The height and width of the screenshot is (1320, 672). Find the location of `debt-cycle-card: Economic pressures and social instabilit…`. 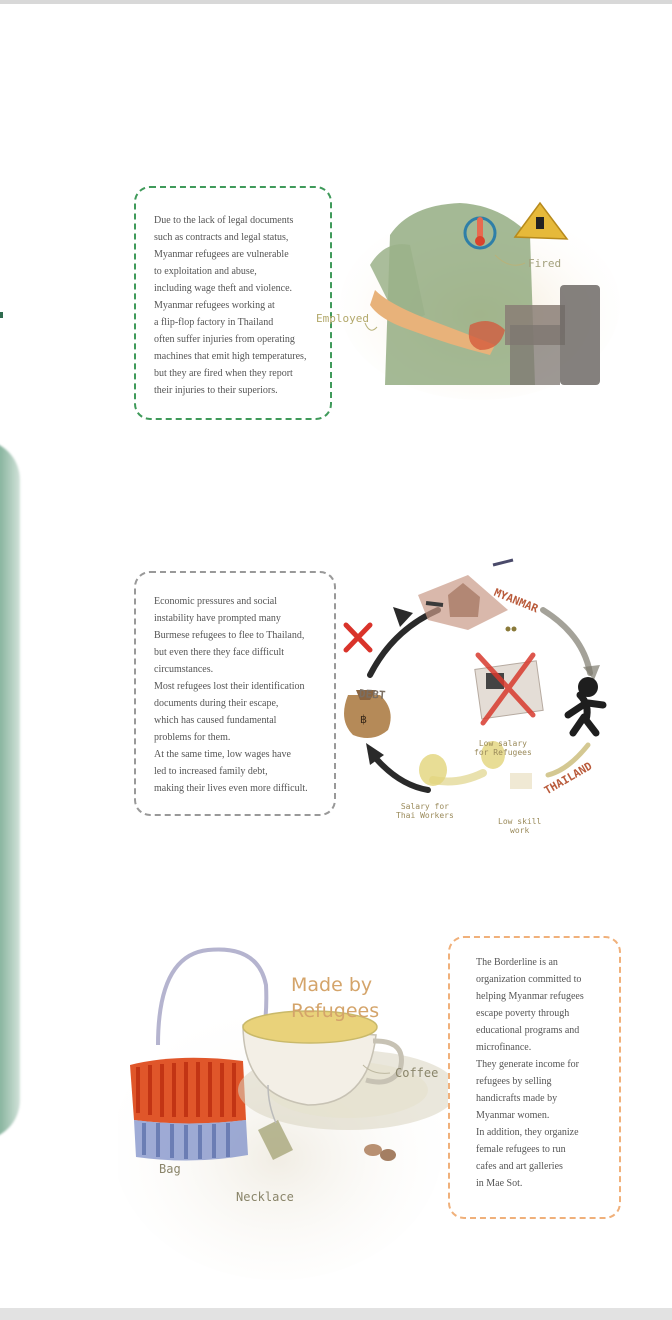

debt-cycle-card: Economic pressures and social instabilit… is located at coordinates (235, 693).